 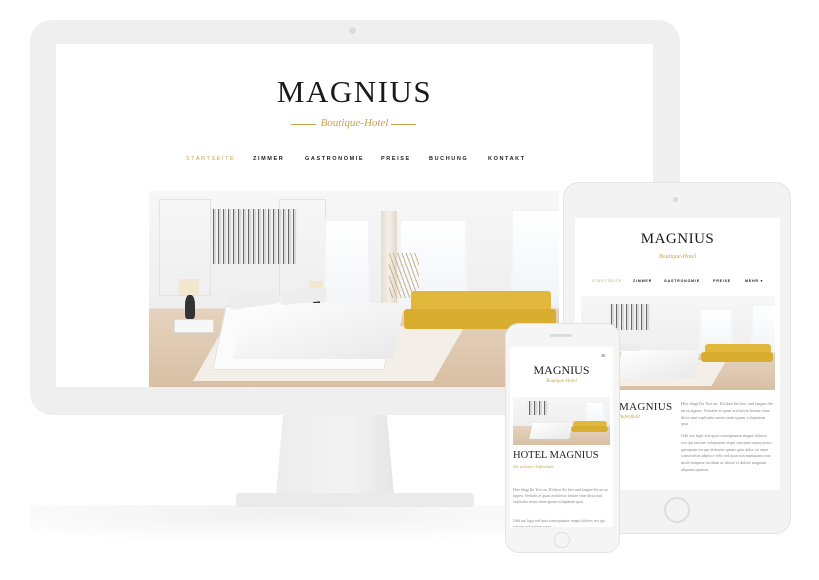 I want to click on monitor-camera, so click(x=352, y=30).